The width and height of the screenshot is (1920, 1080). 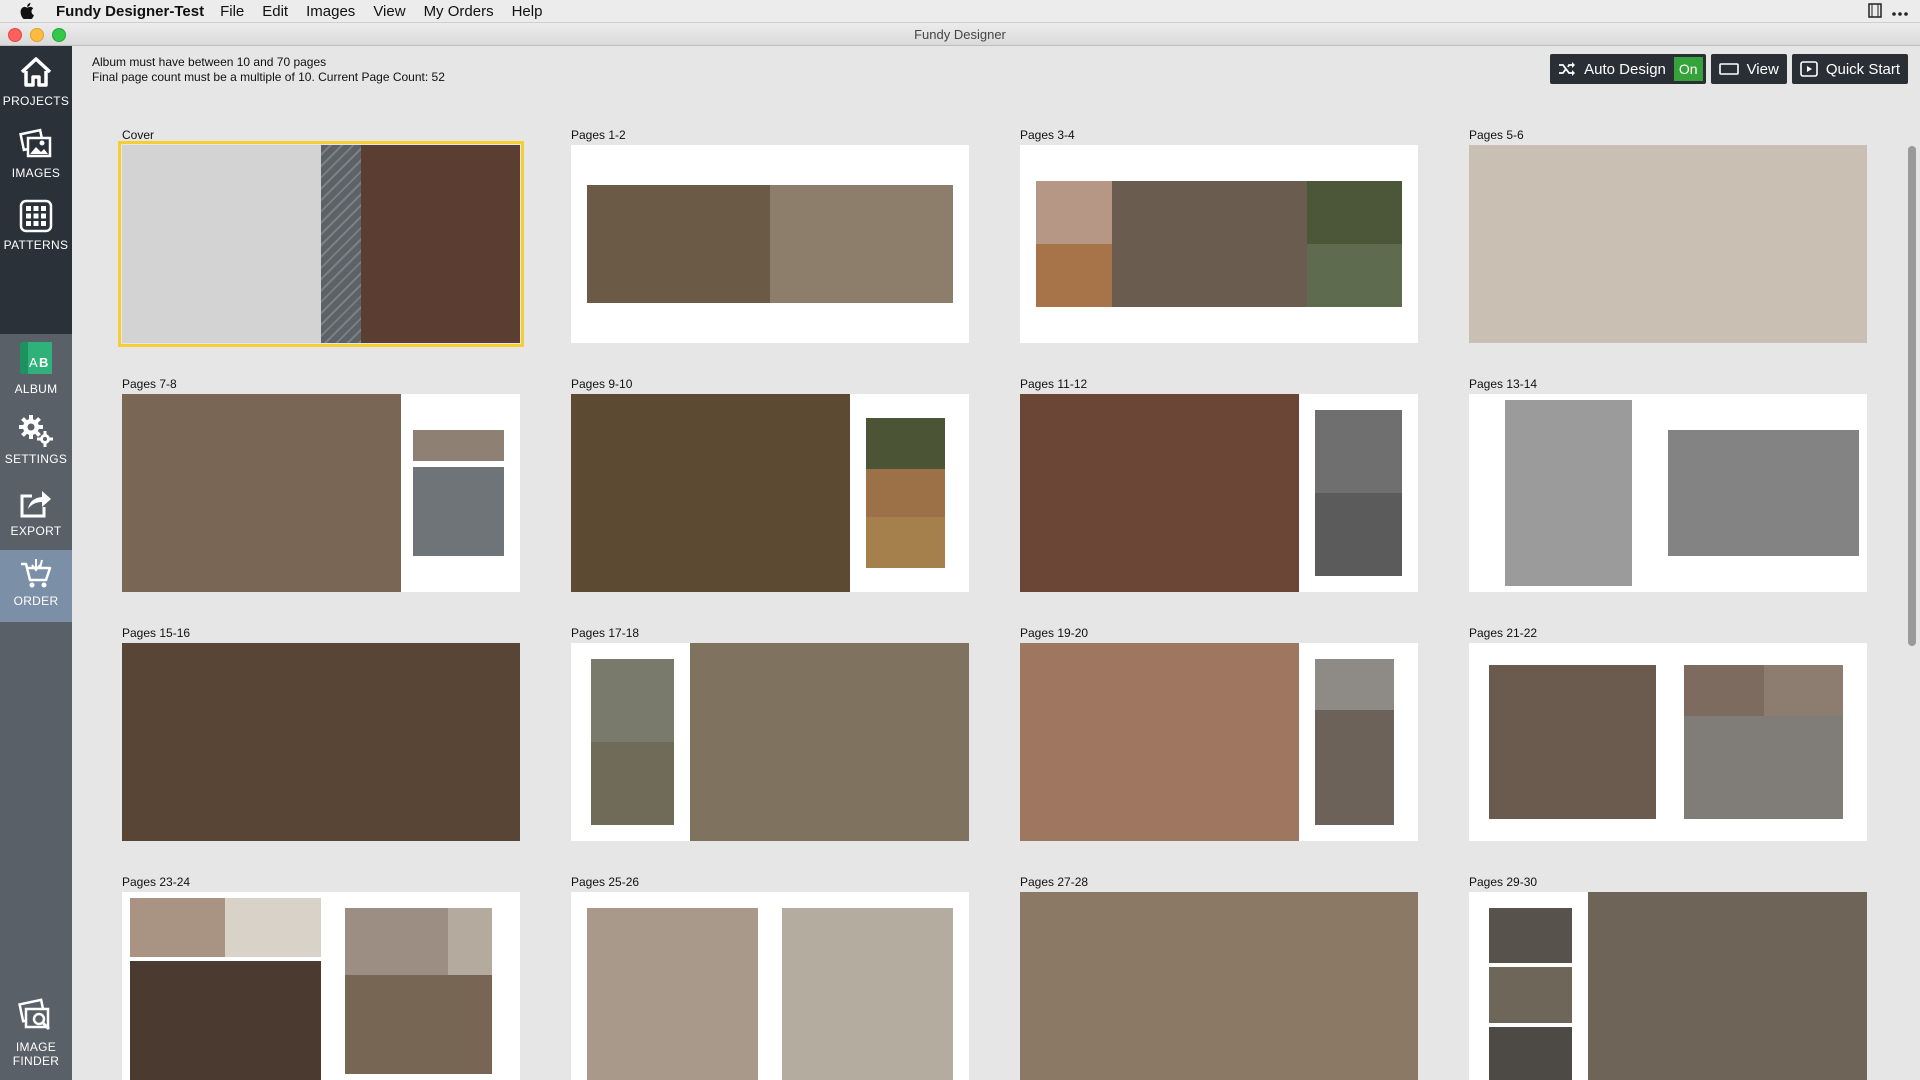 What do you see at coordinates (35, 504) in the screenshot?
I see `export-icon` at bounding box center [35, 504].